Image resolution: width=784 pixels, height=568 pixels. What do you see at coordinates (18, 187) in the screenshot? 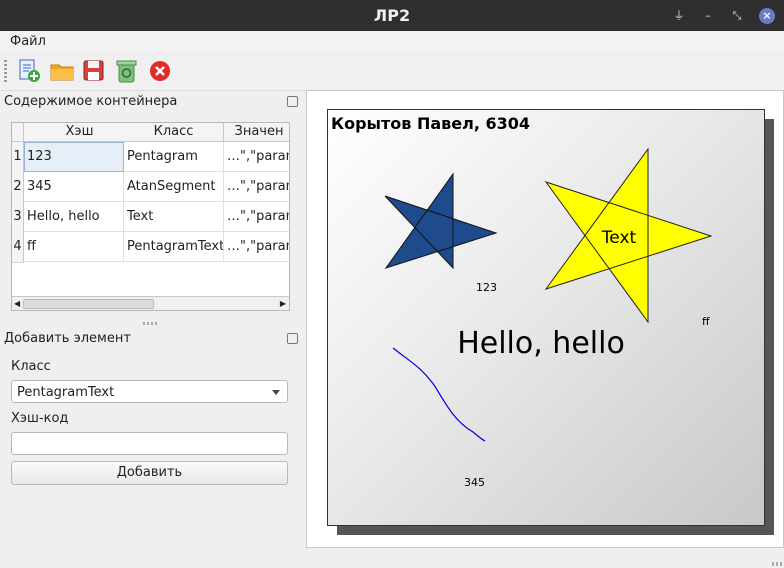
I see `row-number: 2` at bounding box center [18, 187].